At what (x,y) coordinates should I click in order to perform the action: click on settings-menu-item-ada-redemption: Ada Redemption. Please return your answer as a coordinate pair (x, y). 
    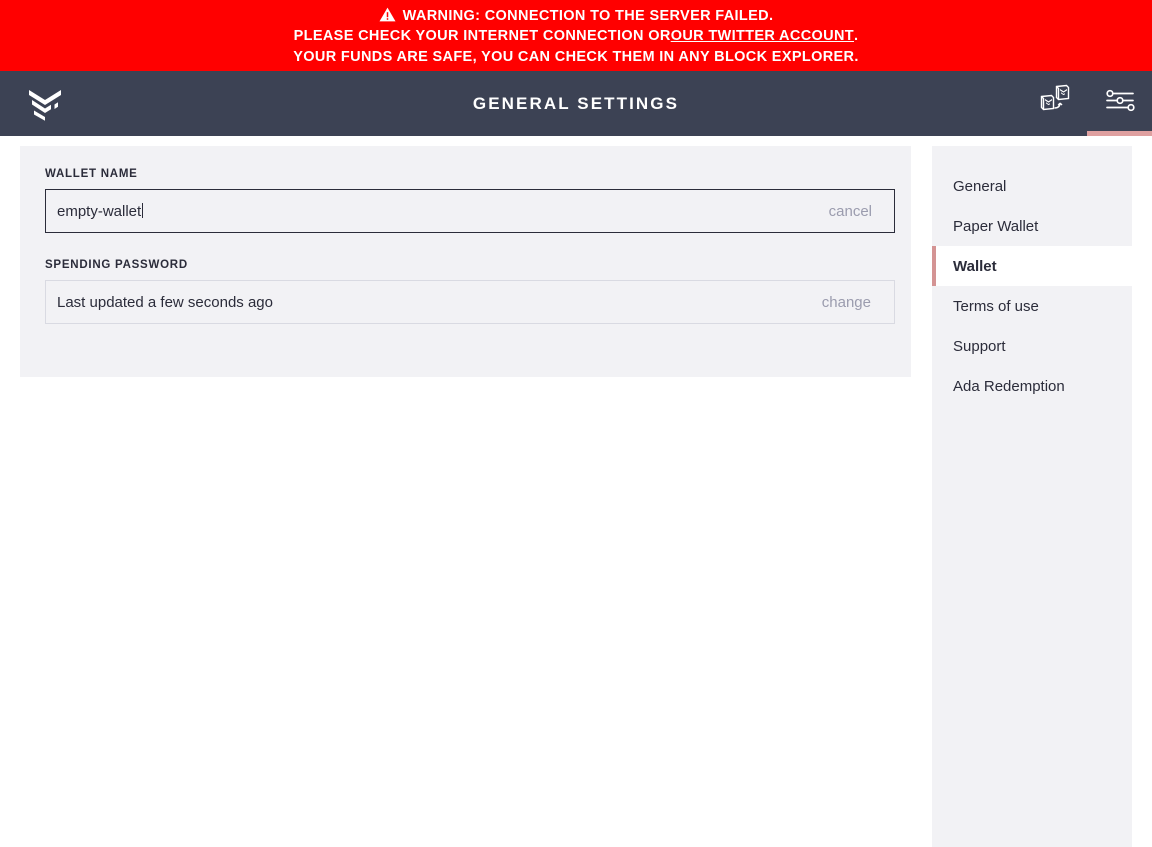
    Looking at the image, I should click on (1032, 386).